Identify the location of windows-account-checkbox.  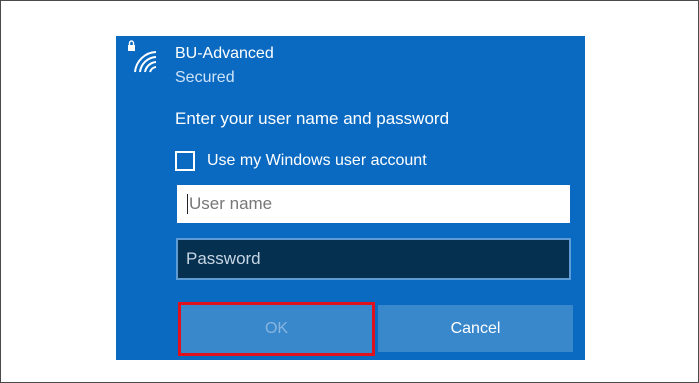
(185, 161).